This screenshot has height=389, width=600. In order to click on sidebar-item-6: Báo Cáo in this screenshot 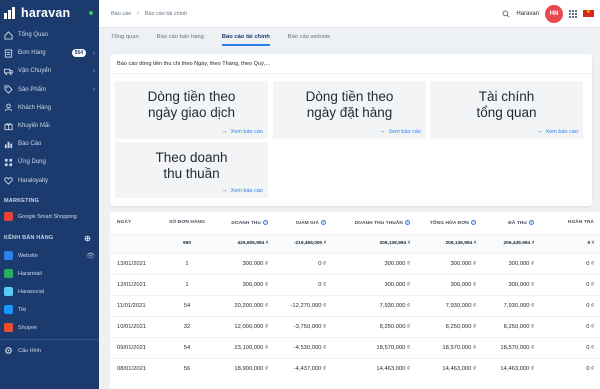, I will do `click(49, 144)`.